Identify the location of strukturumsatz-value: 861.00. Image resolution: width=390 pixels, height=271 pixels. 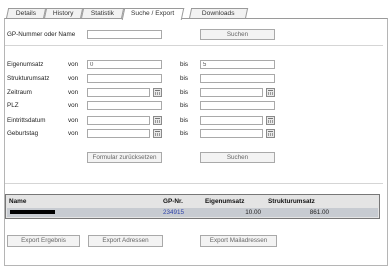
(319, 212).